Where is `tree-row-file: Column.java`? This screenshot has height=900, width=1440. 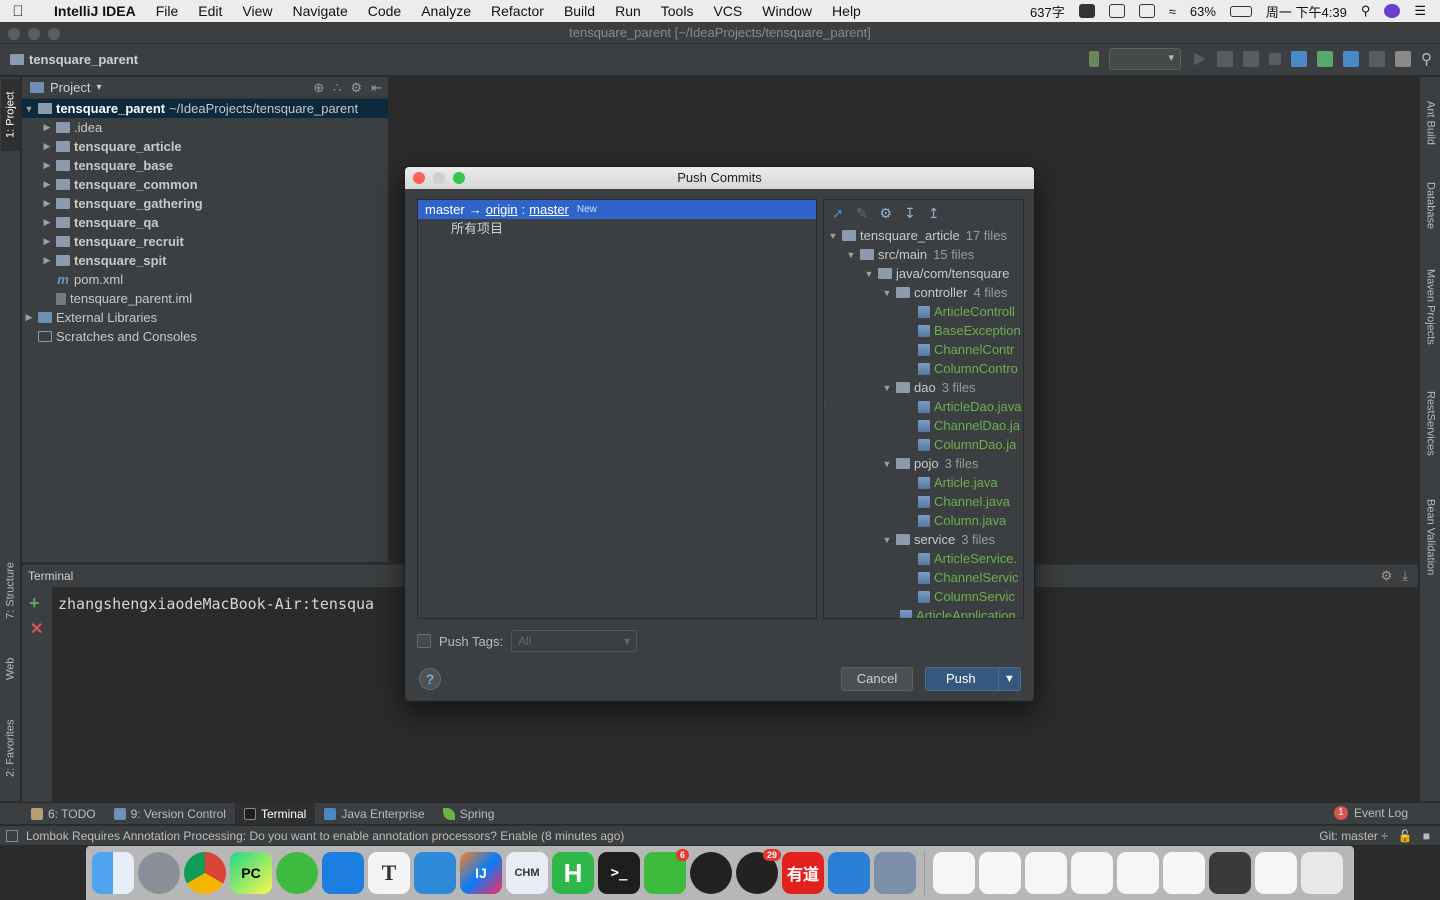
tree-row-file: Column.java is located at coordinates (923, 520).